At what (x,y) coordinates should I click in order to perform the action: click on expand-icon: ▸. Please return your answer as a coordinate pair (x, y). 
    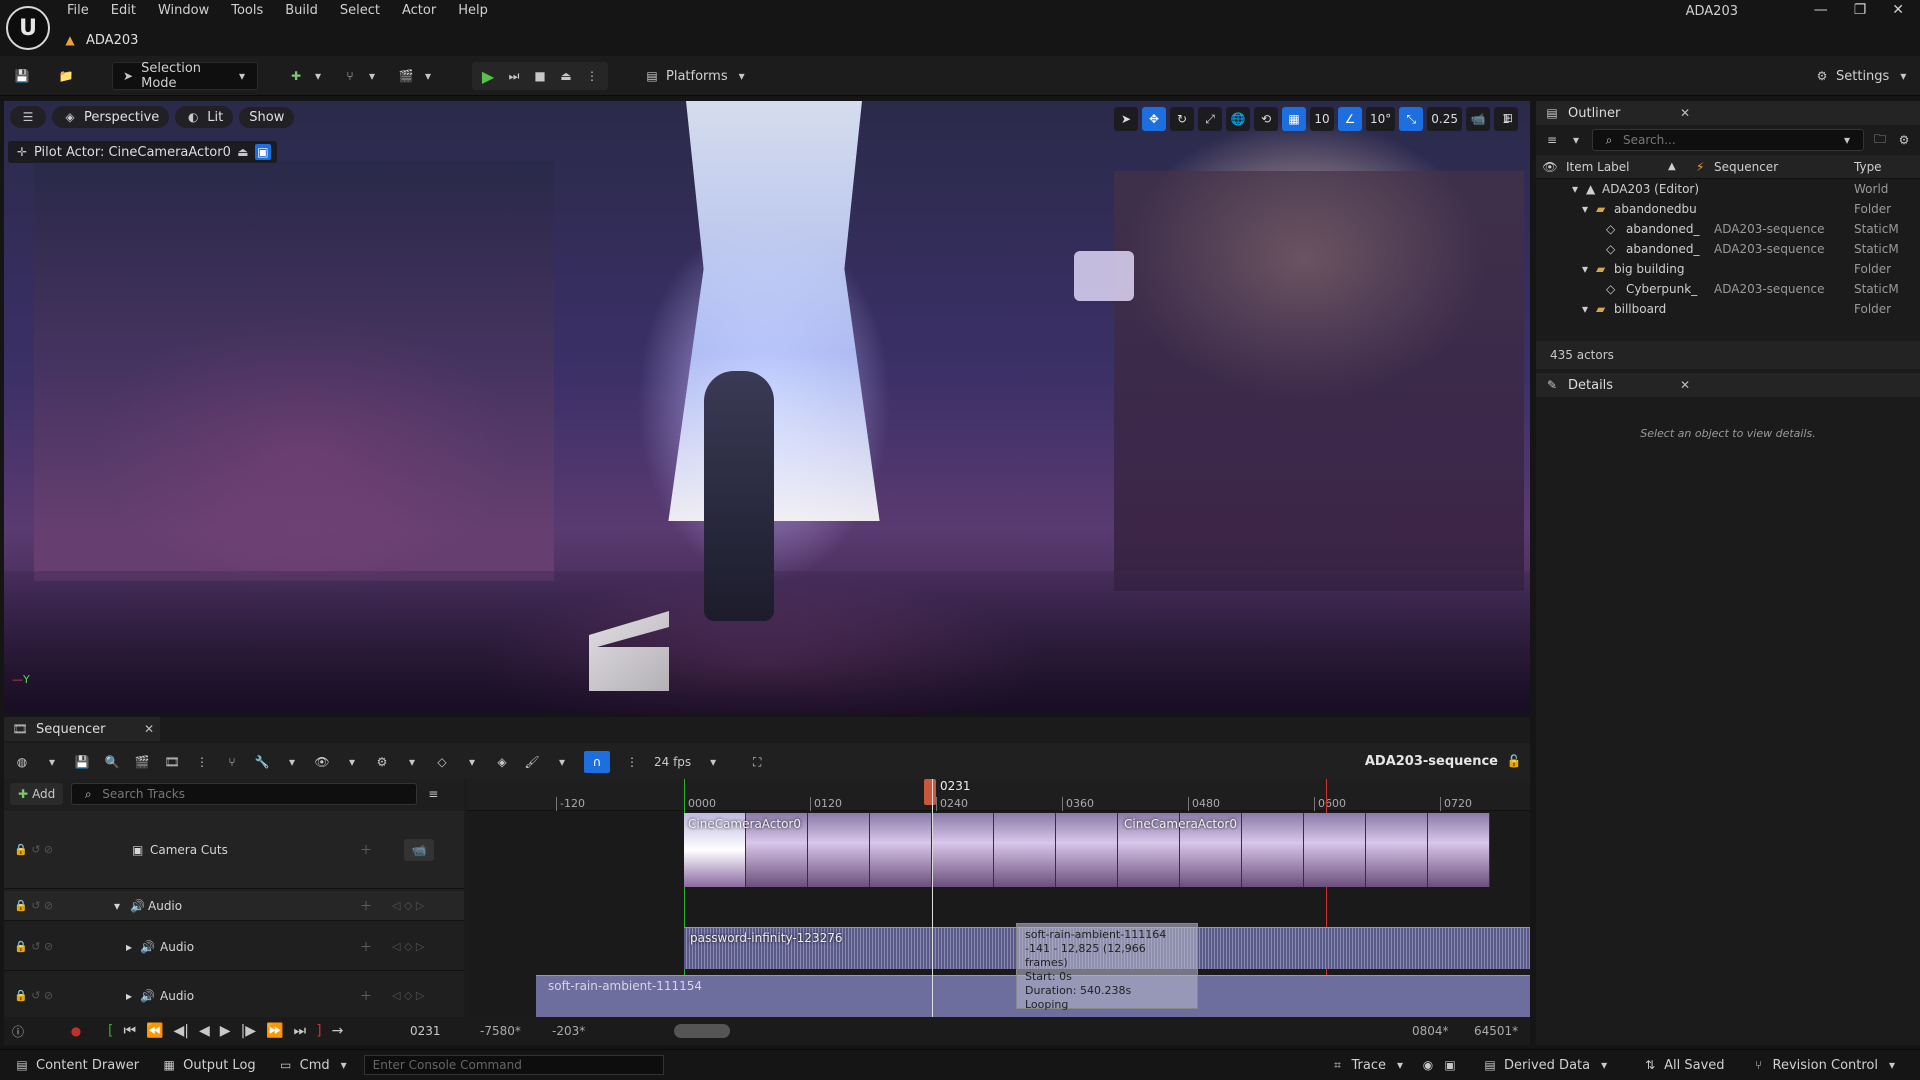
    Looking at the image, I should click on (129, 996).